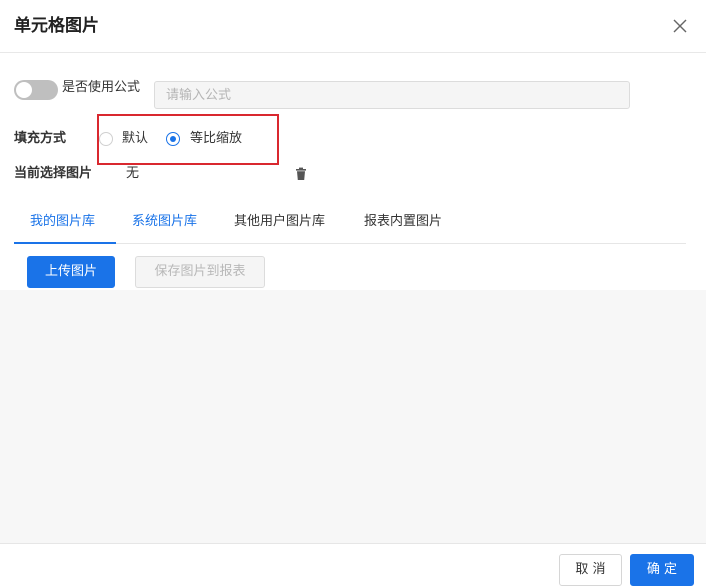 This screenshot has height=588, width=706. What do you see at coordinates (40, 138) in the screenshot?
I see `fill-mode-label: 填充方式` at bounding box center [40, 138].